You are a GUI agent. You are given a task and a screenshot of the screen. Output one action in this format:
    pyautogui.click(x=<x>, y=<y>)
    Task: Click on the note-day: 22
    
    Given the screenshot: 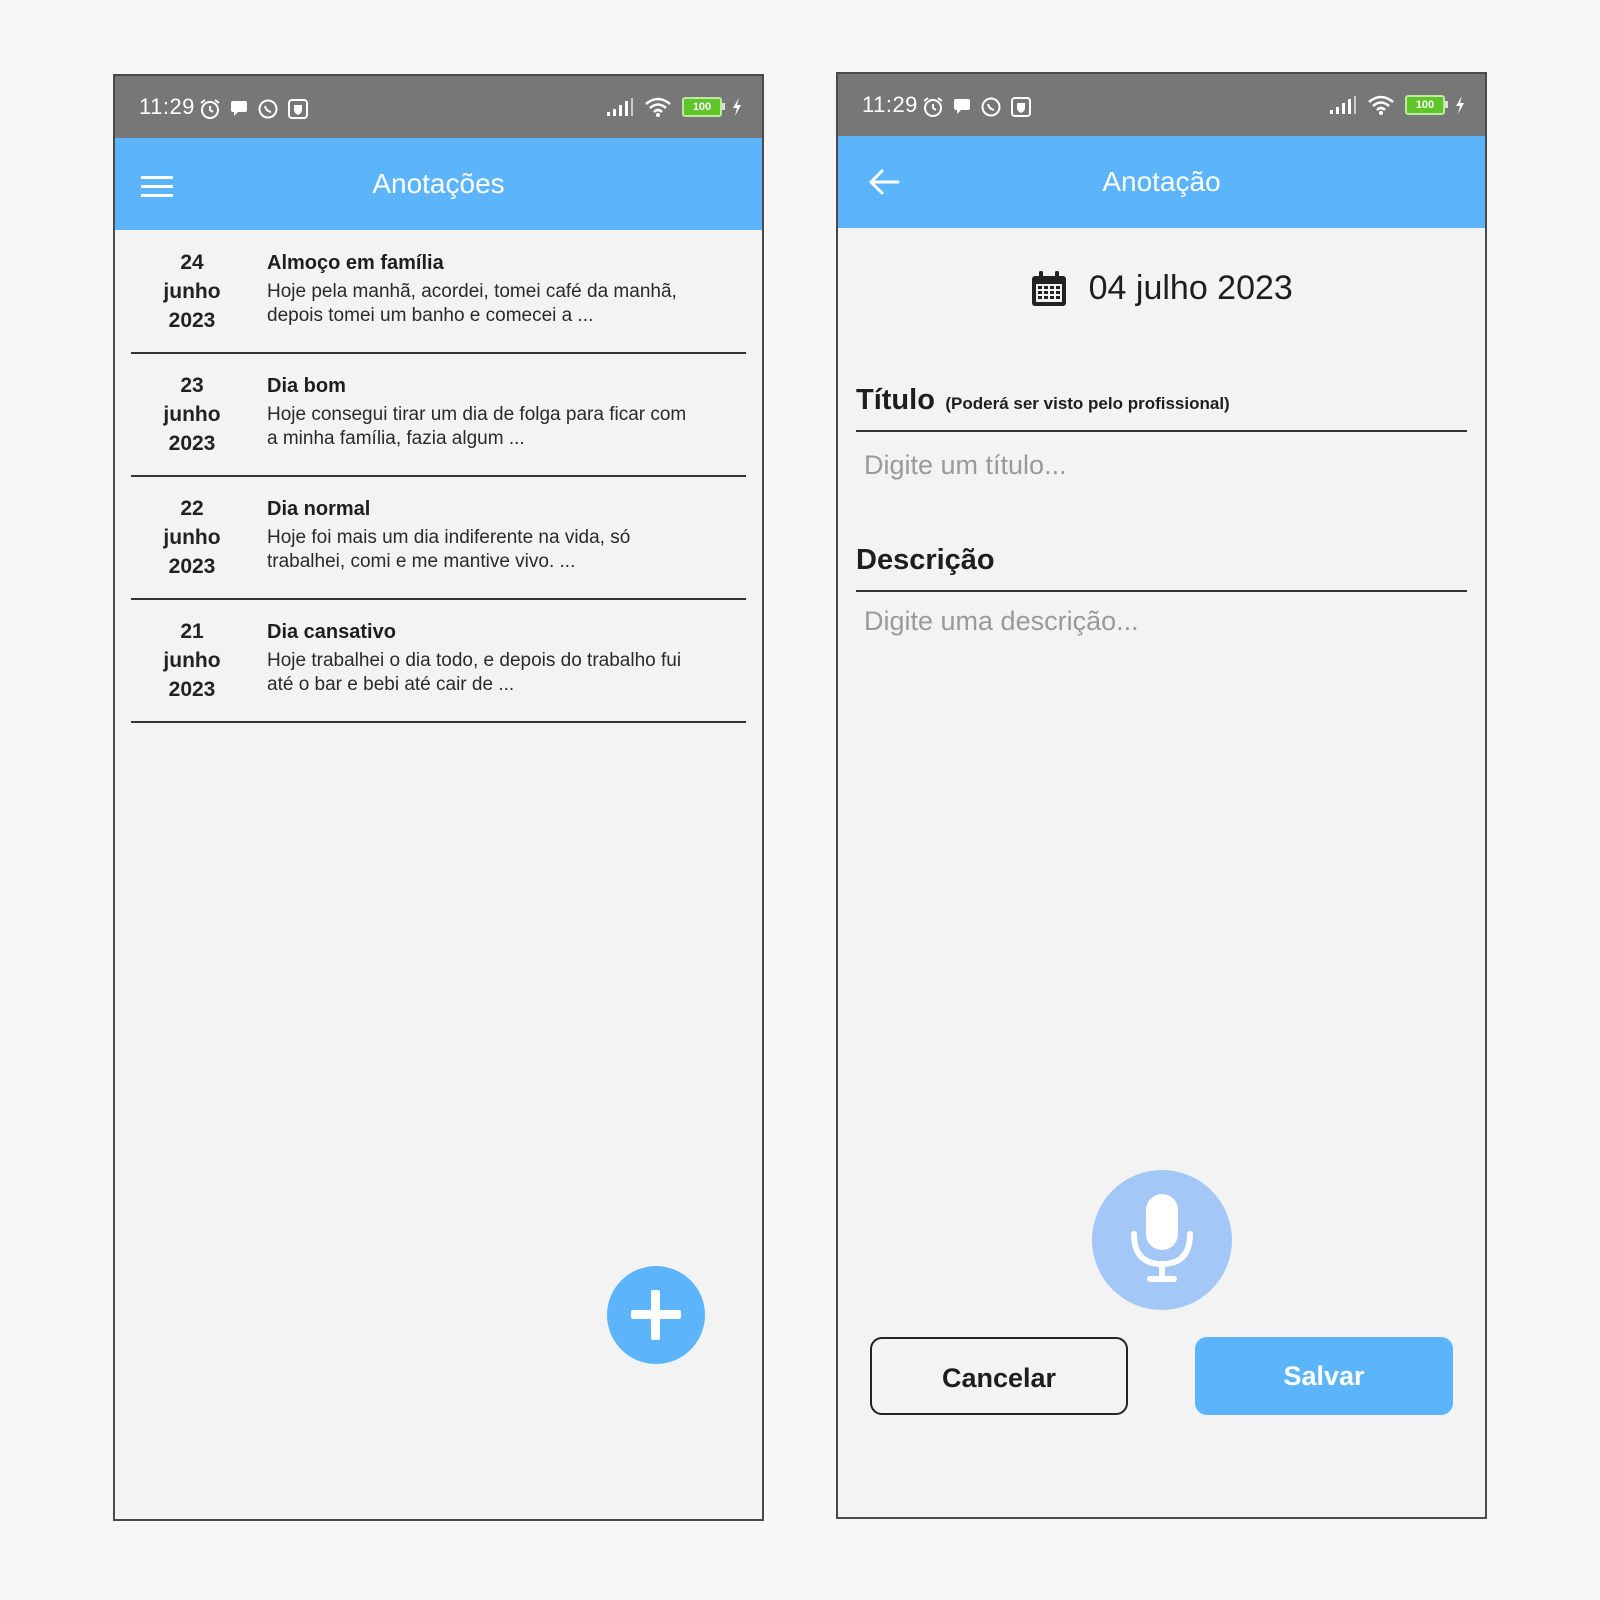 What is the action you would take?
    pyautogui.click(x=192, y=508)
    